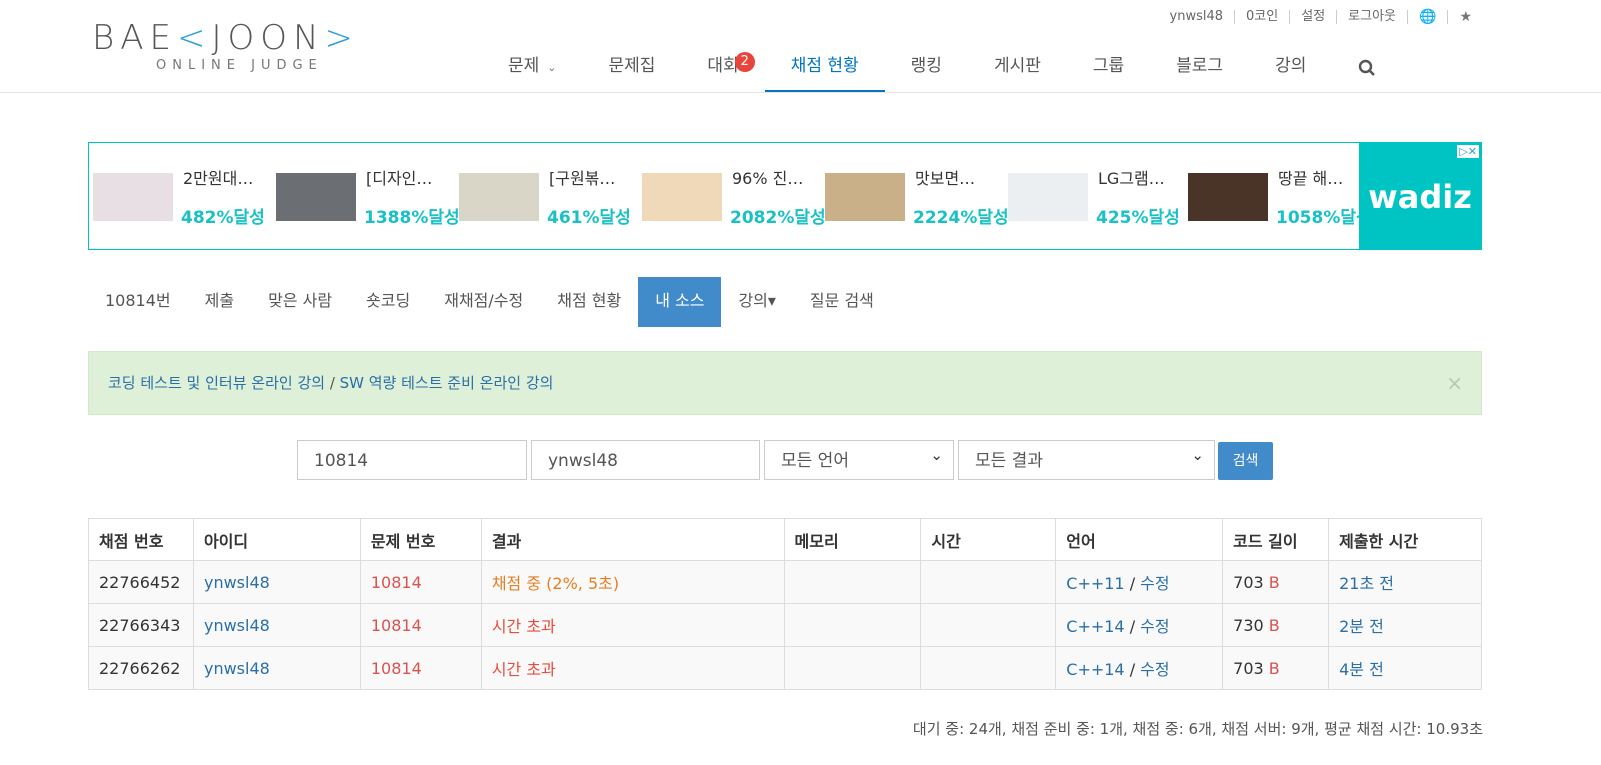  I want to click on site-logo: BAE<JOON> ONLINE JUDGE, so click(247, 48).